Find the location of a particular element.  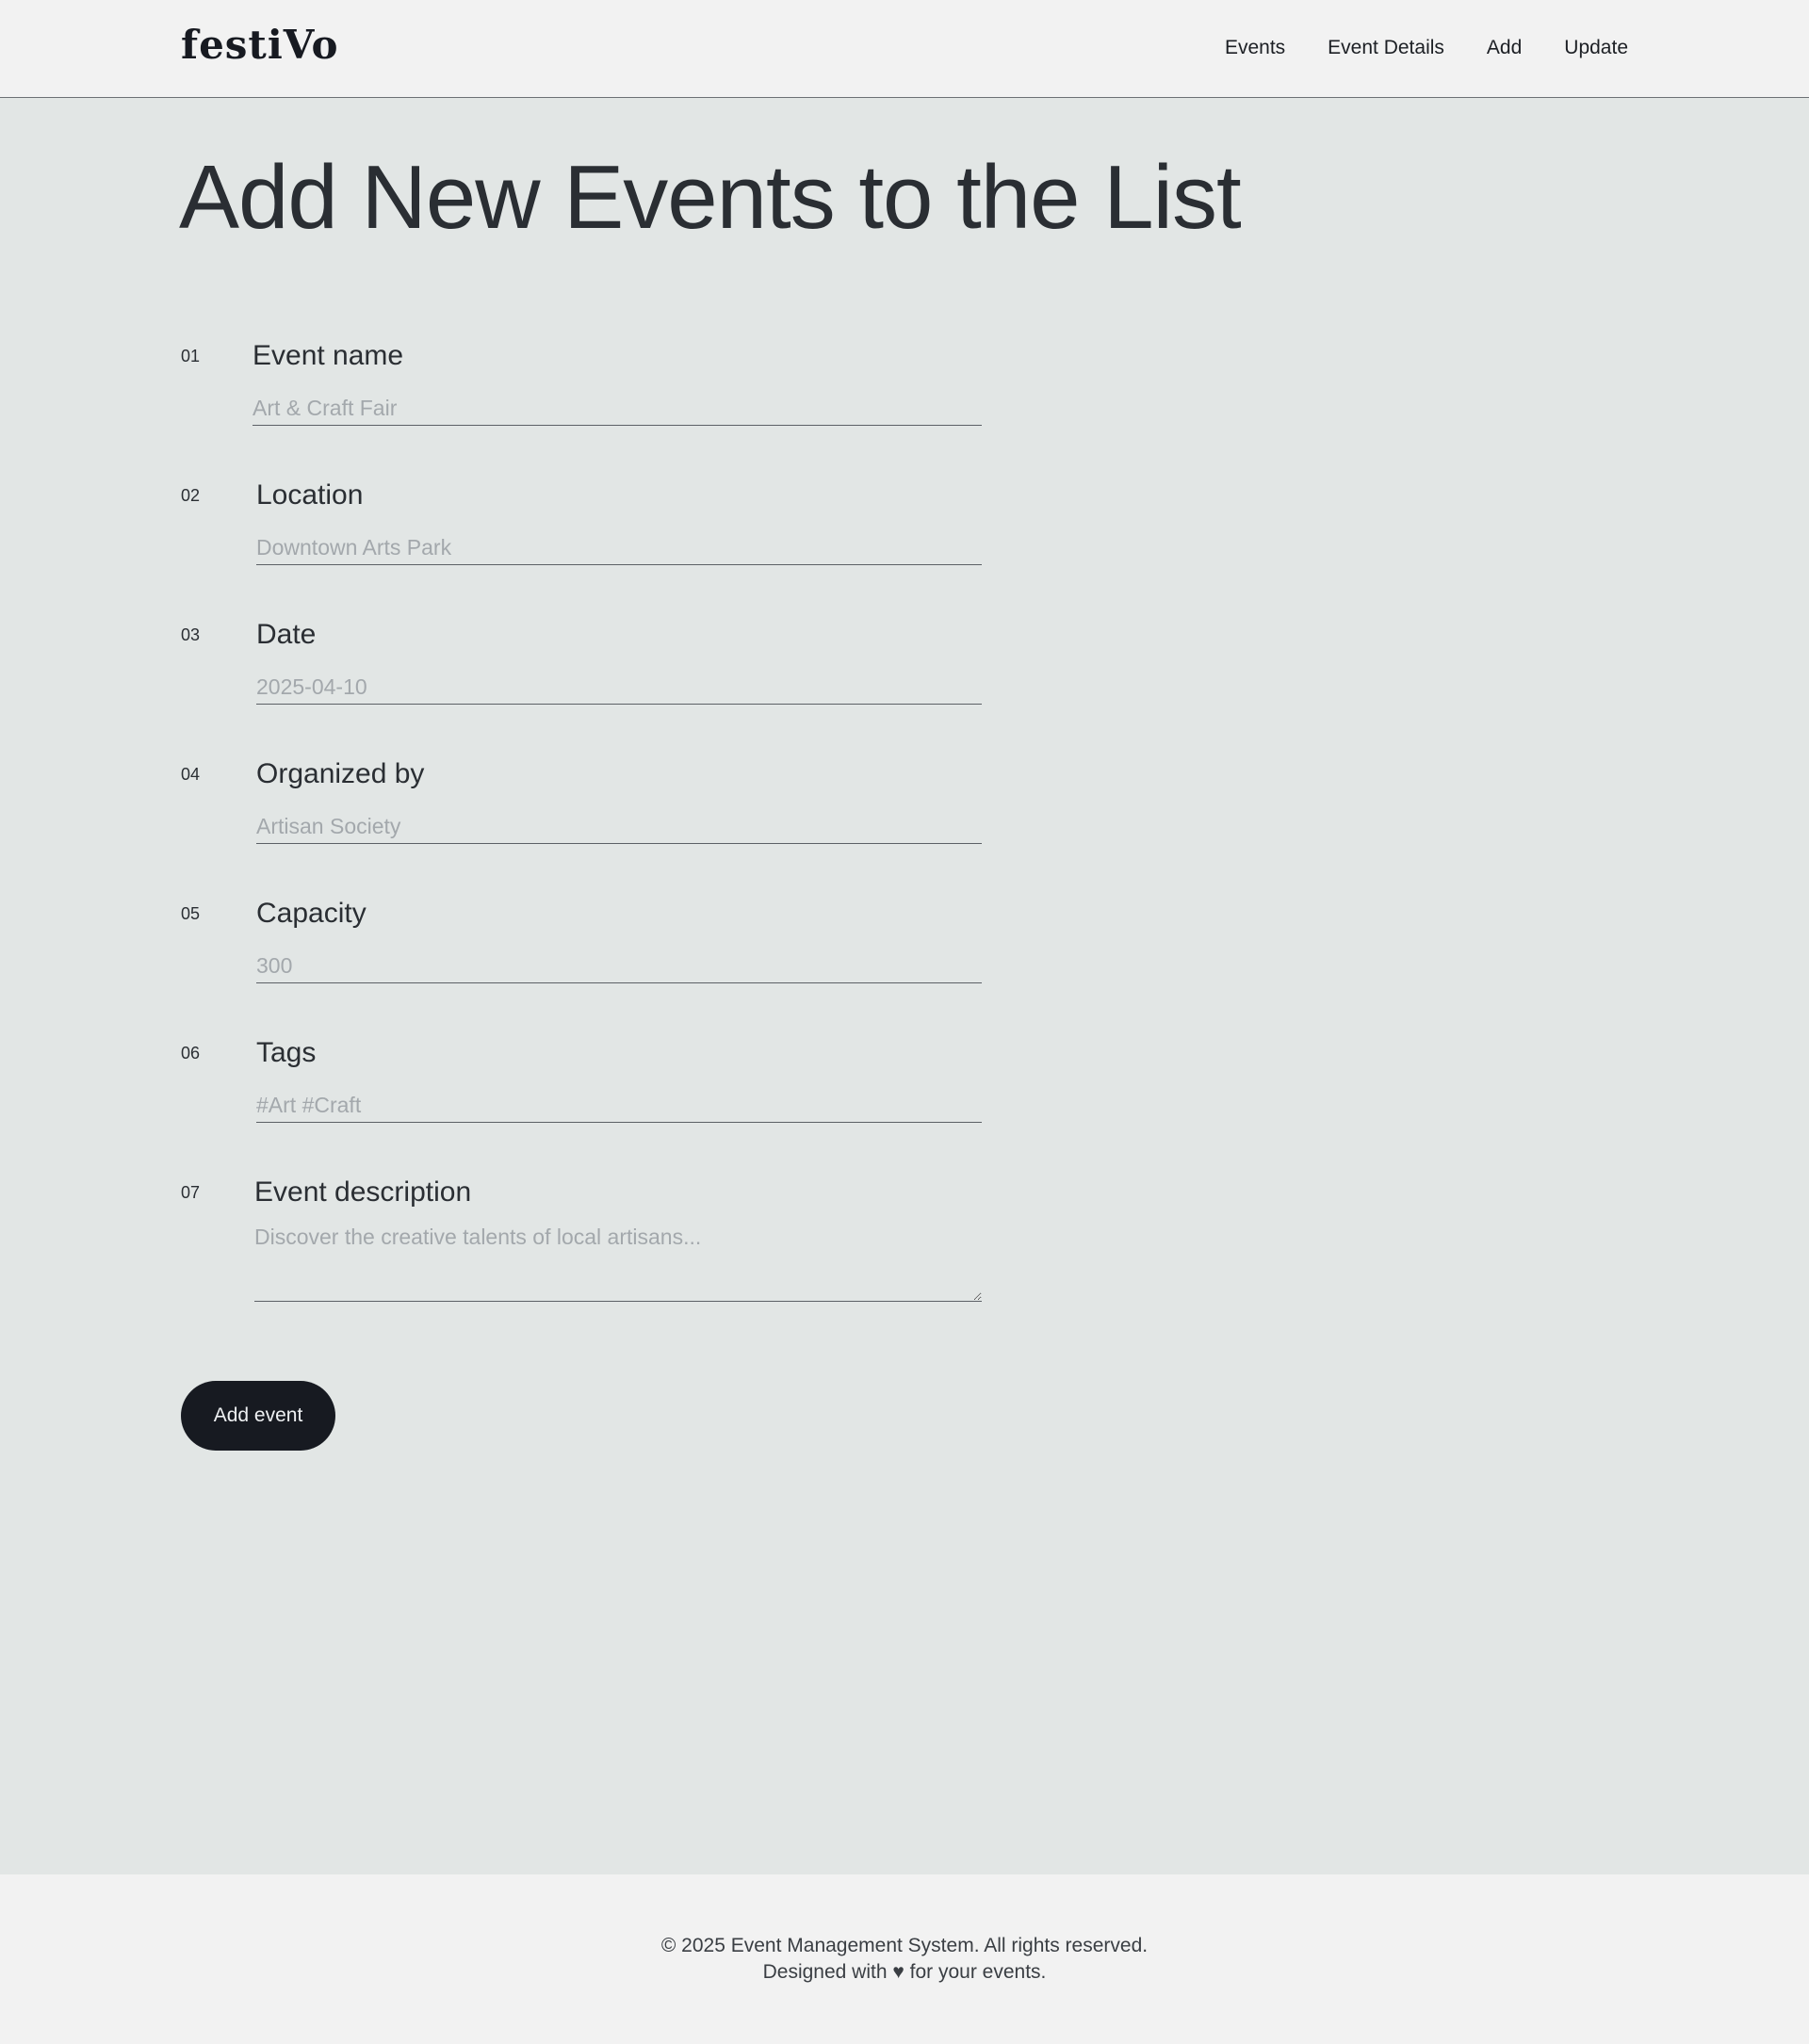

tags-input is located at coordinates (619, 1106).